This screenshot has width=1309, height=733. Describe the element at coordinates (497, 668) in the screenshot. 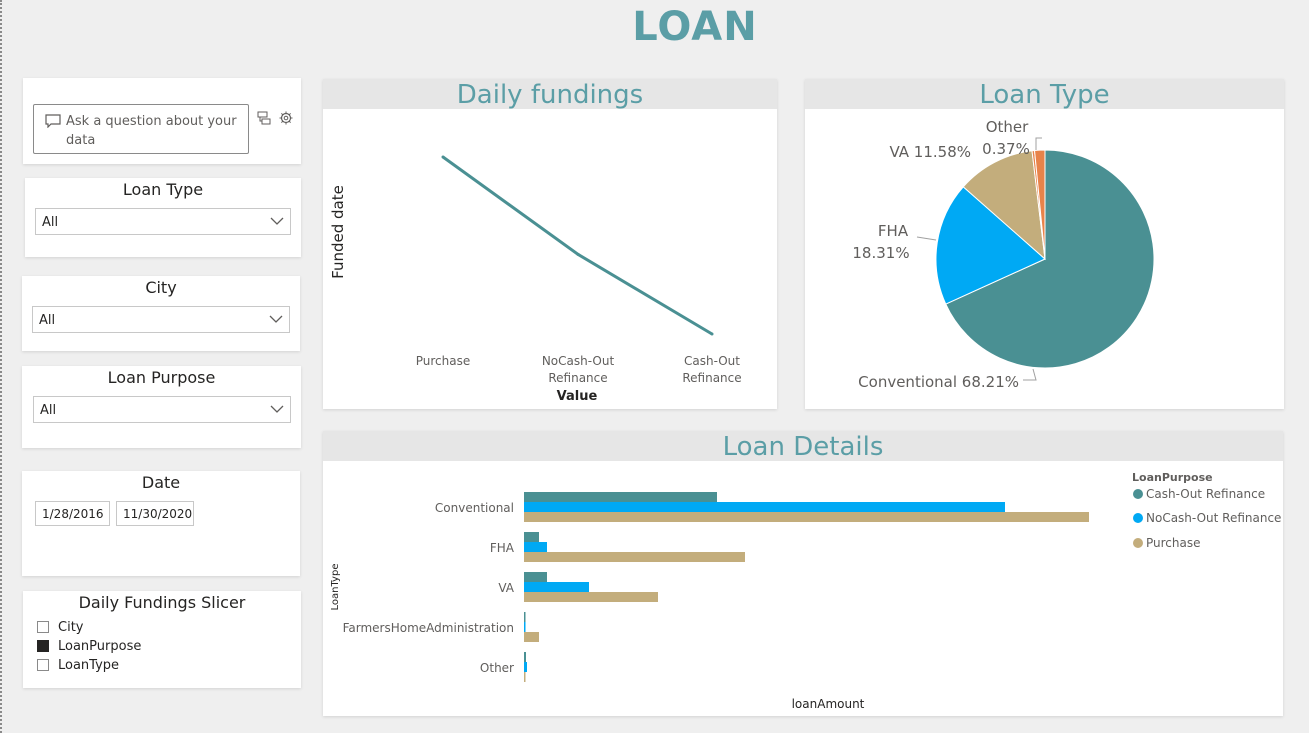

I see `y-tick-label: Other` at that location.